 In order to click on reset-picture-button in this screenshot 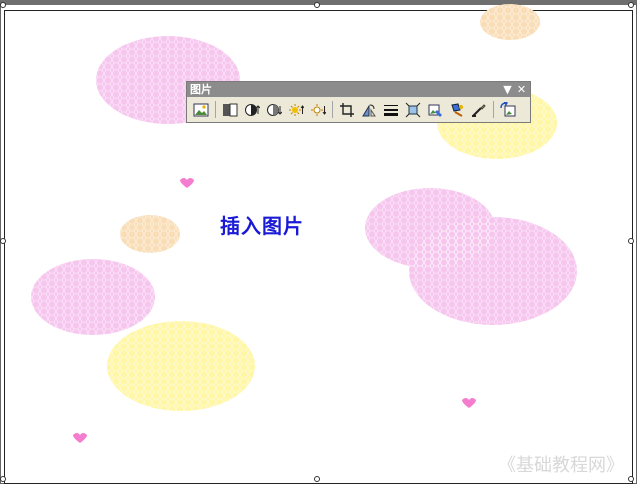, I will do `click(508, 110)`.